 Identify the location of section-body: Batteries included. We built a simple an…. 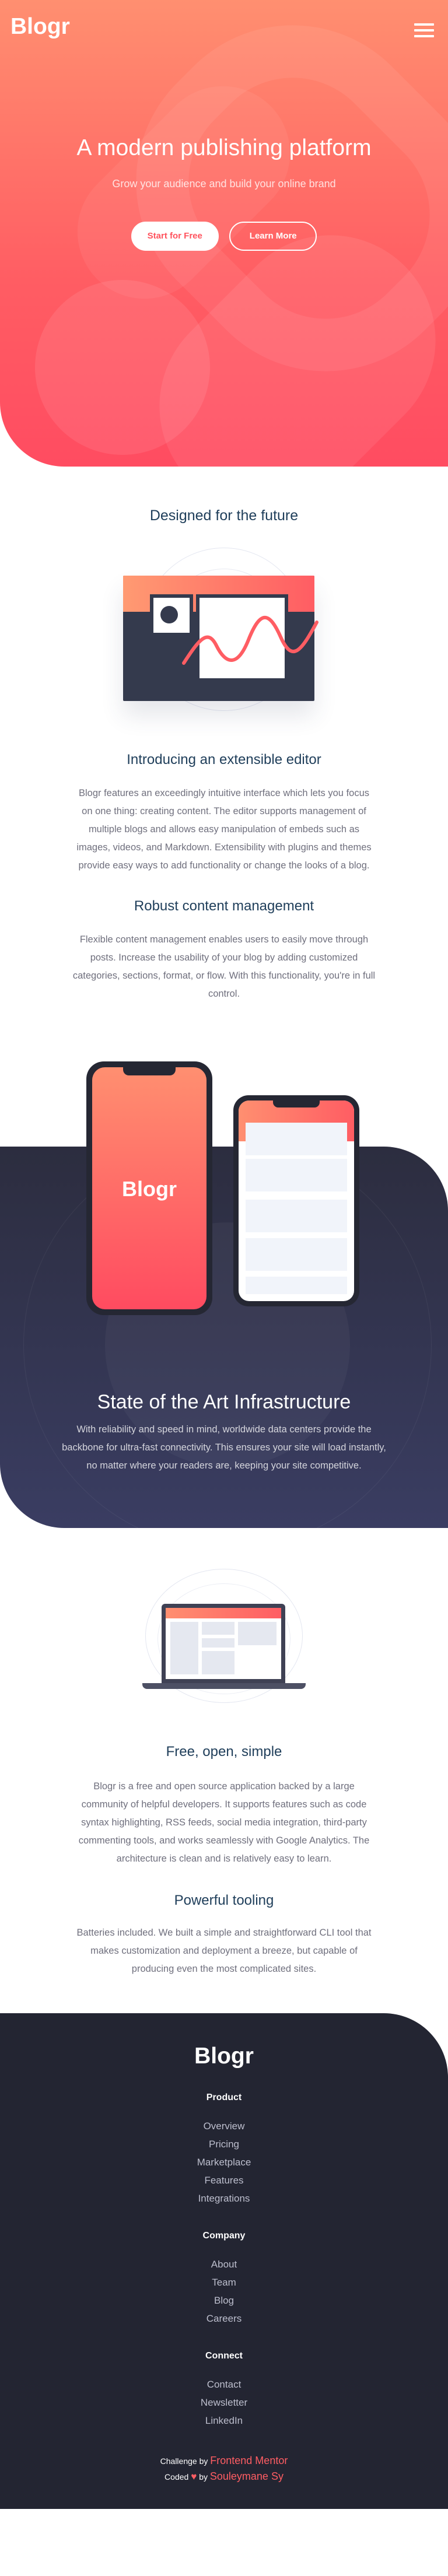
(224, 1950).